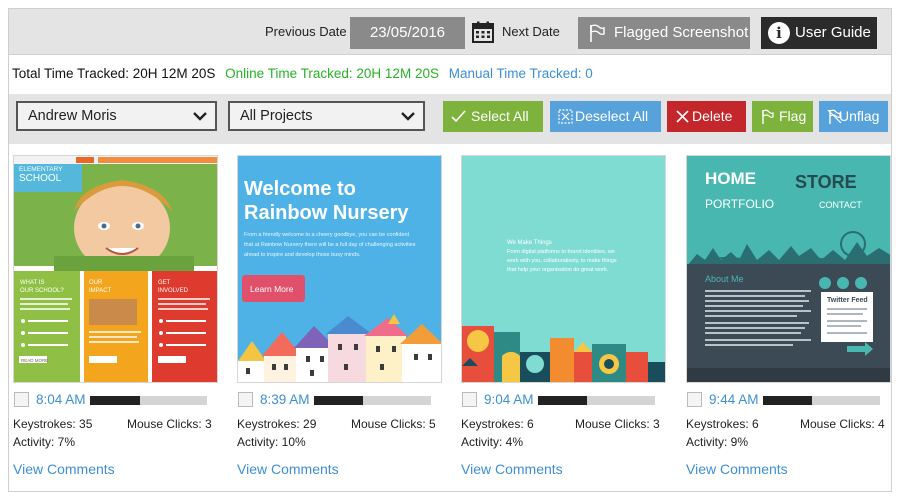 Image resolution: width=900 pixels, height=500 pixels. What do you see at coordinates (681, 32) in the screenshot?
I see `flagged-screenshot-label: Flagged Screenshot` at bounding box center [681, 32].